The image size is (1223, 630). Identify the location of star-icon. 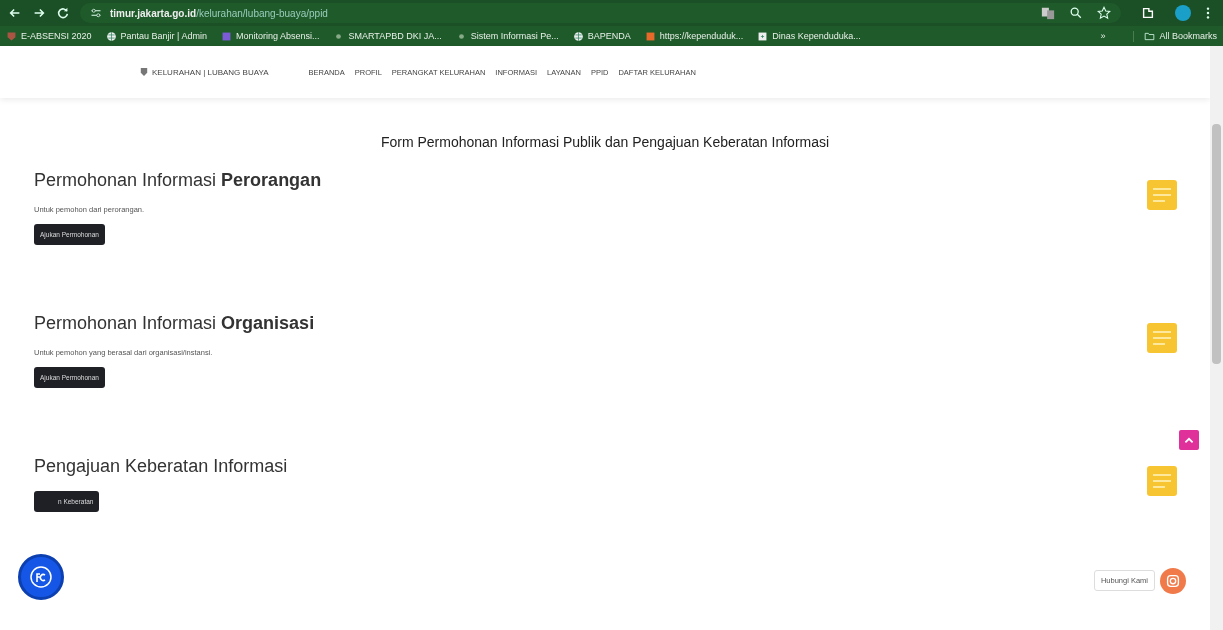
(1104, 13).